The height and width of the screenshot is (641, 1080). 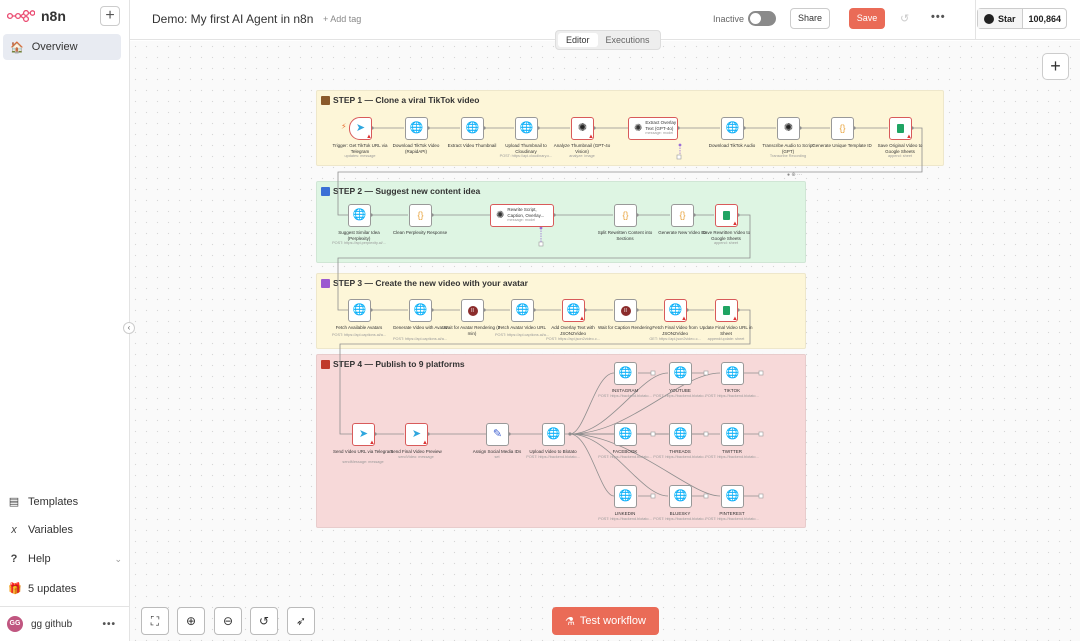 I want to click on node-telegram-trigger: ➤ ▲, so click(x=360, y=128).